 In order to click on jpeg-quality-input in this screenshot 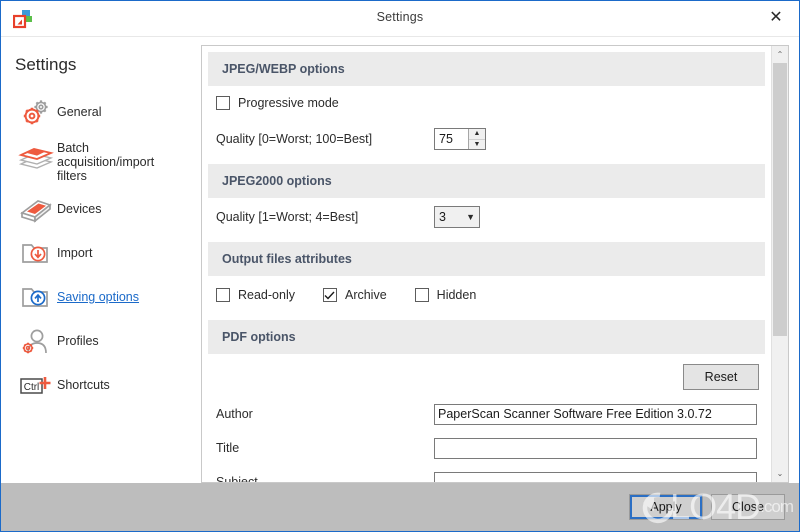, I will do `click(451, 139)`.